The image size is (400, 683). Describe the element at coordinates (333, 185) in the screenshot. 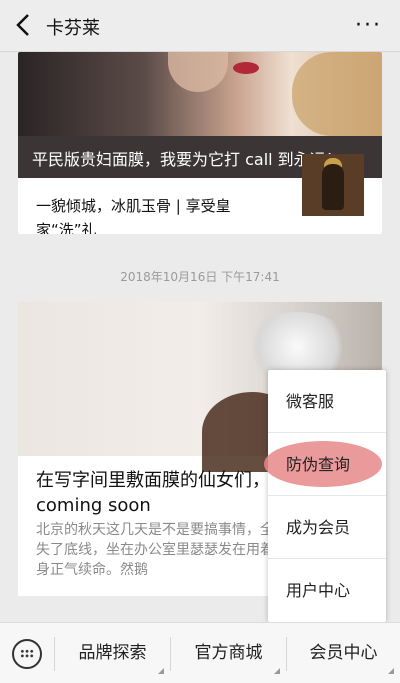

I see `article-thumbnail` at that location.